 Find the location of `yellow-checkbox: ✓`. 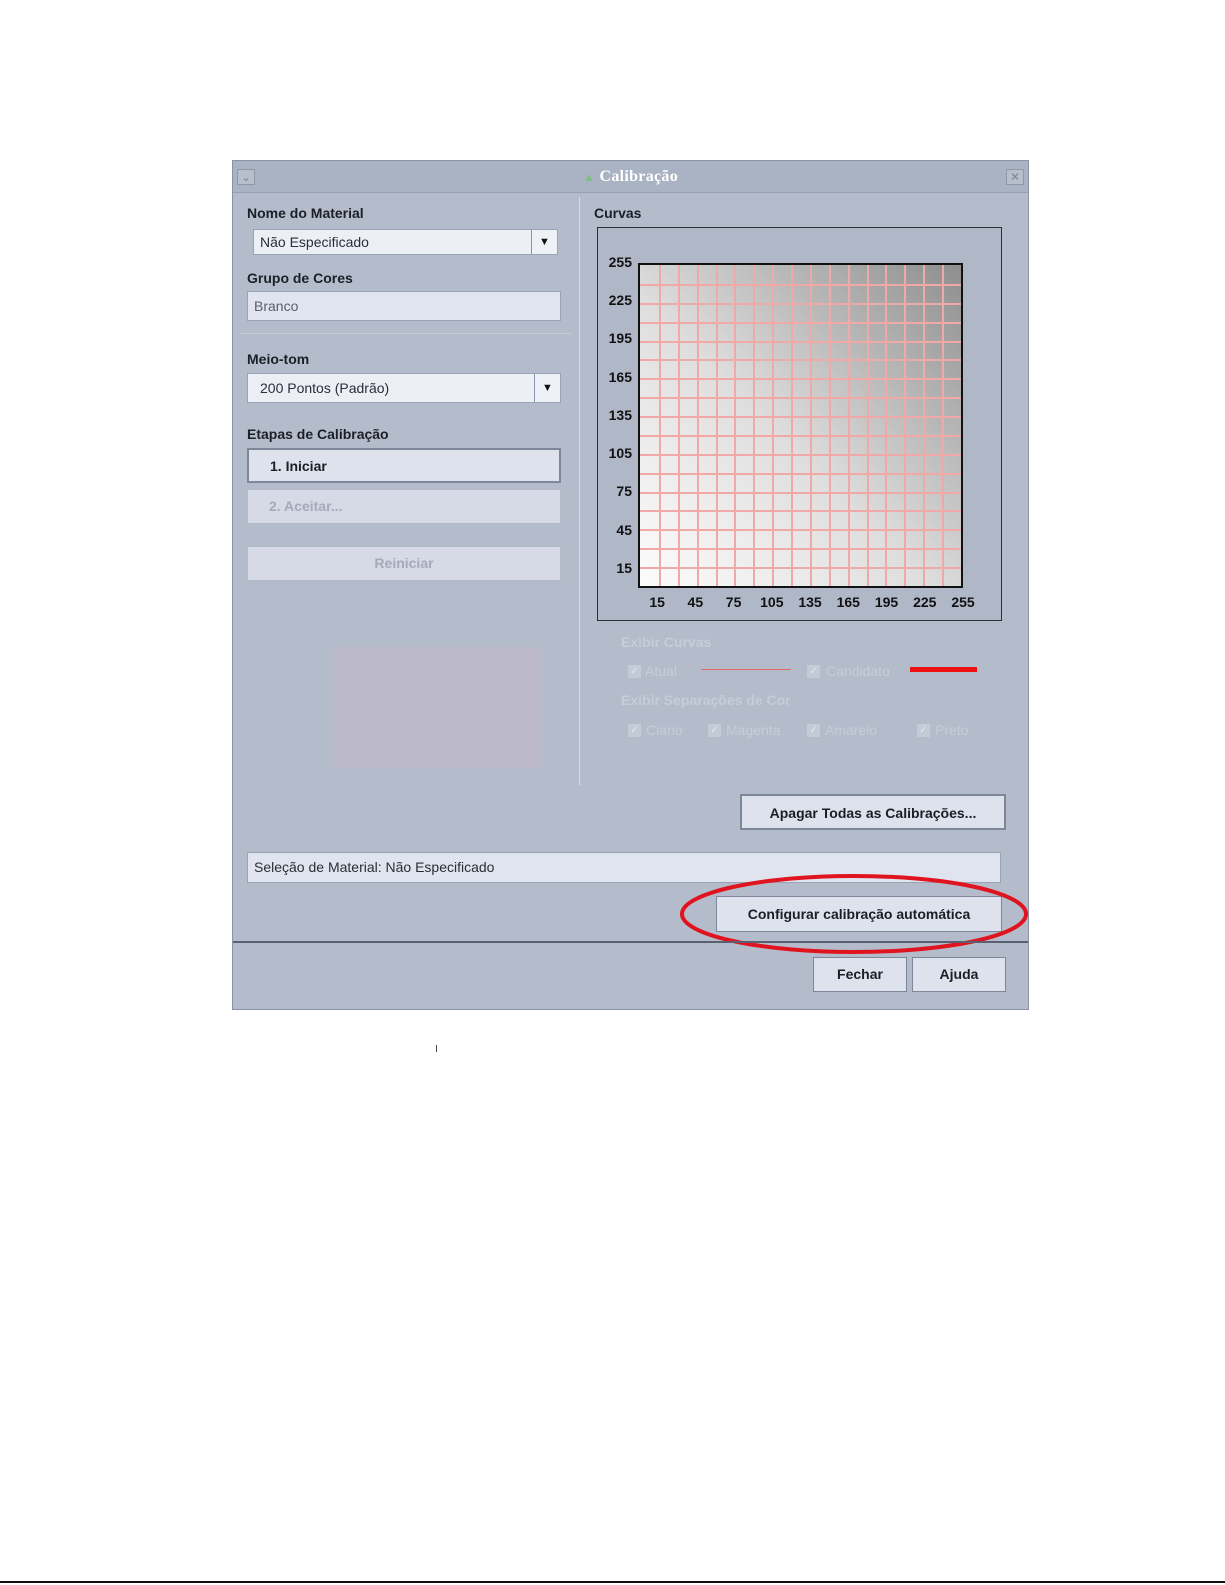

yellow-checkbox: ✓ is located at coordinates (813, 730).